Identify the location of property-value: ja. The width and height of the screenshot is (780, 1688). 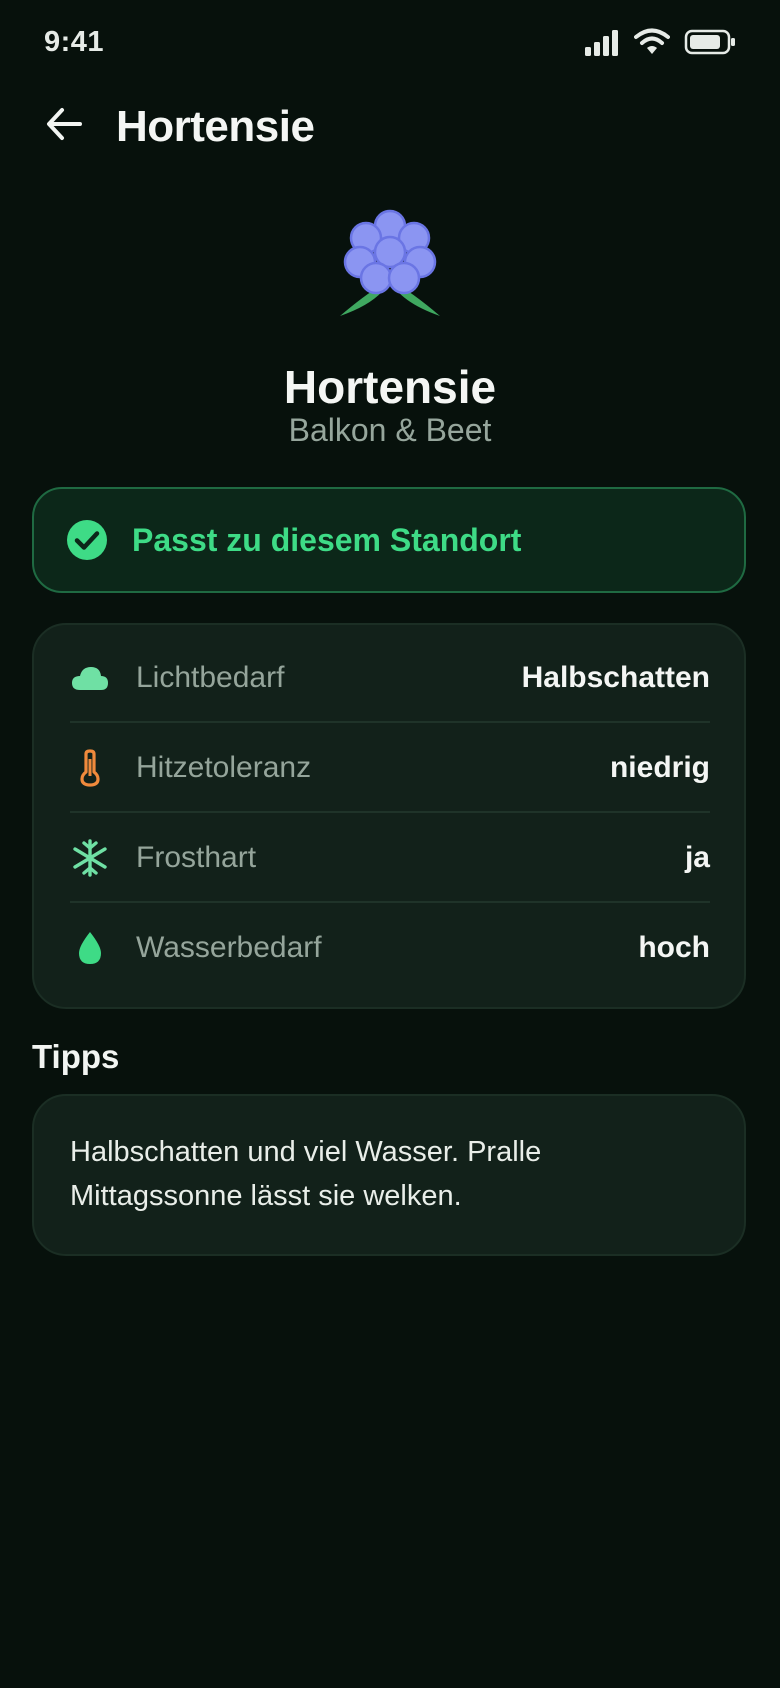
(697, 857).